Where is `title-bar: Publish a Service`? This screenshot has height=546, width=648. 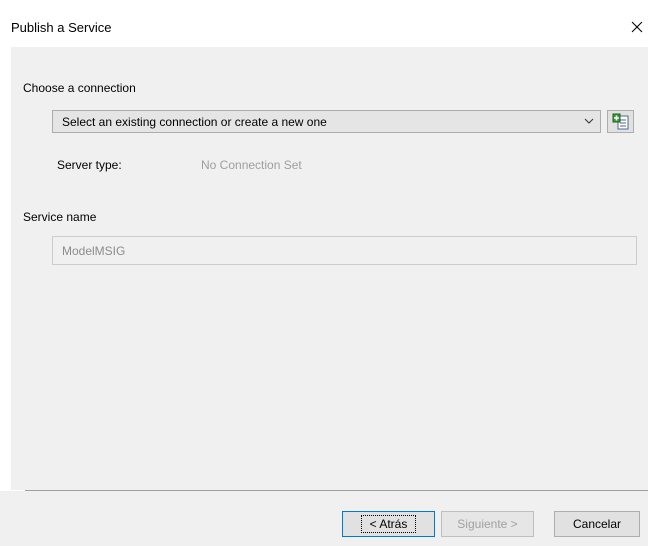 title-bar: Publish a Service is located at coordinates (324, 23).